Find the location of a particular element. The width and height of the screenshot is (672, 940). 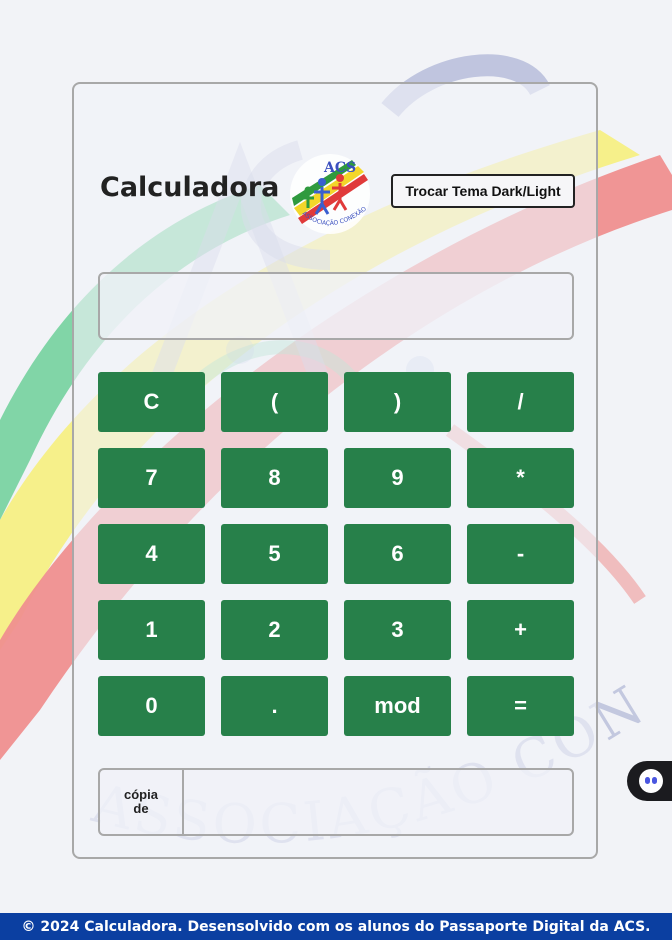

close-paren-button: ) is located at coordinates (397, 402).